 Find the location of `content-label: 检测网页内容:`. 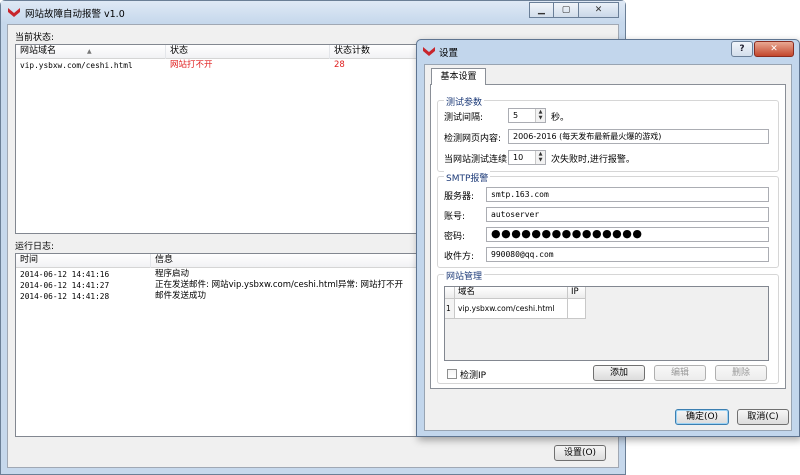

content-label: 检测网页内容: is located at coordinates (473, 139).